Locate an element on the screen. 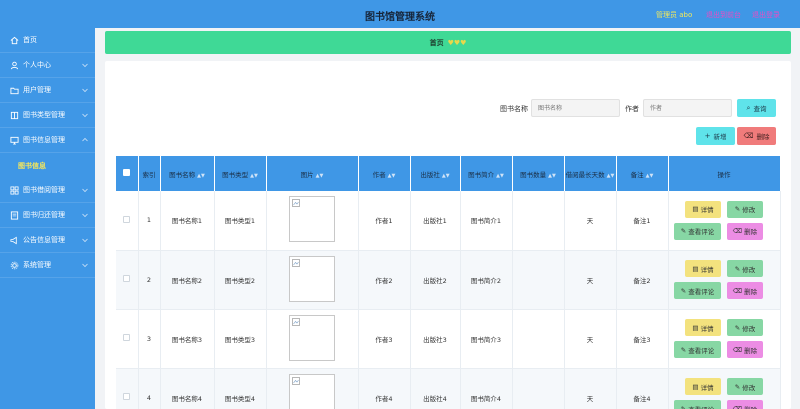 Image resolution: width=800 pixels, height=409 pixels. column-header: 图书数量 ▲▼ is located at coordinates (538, 173).